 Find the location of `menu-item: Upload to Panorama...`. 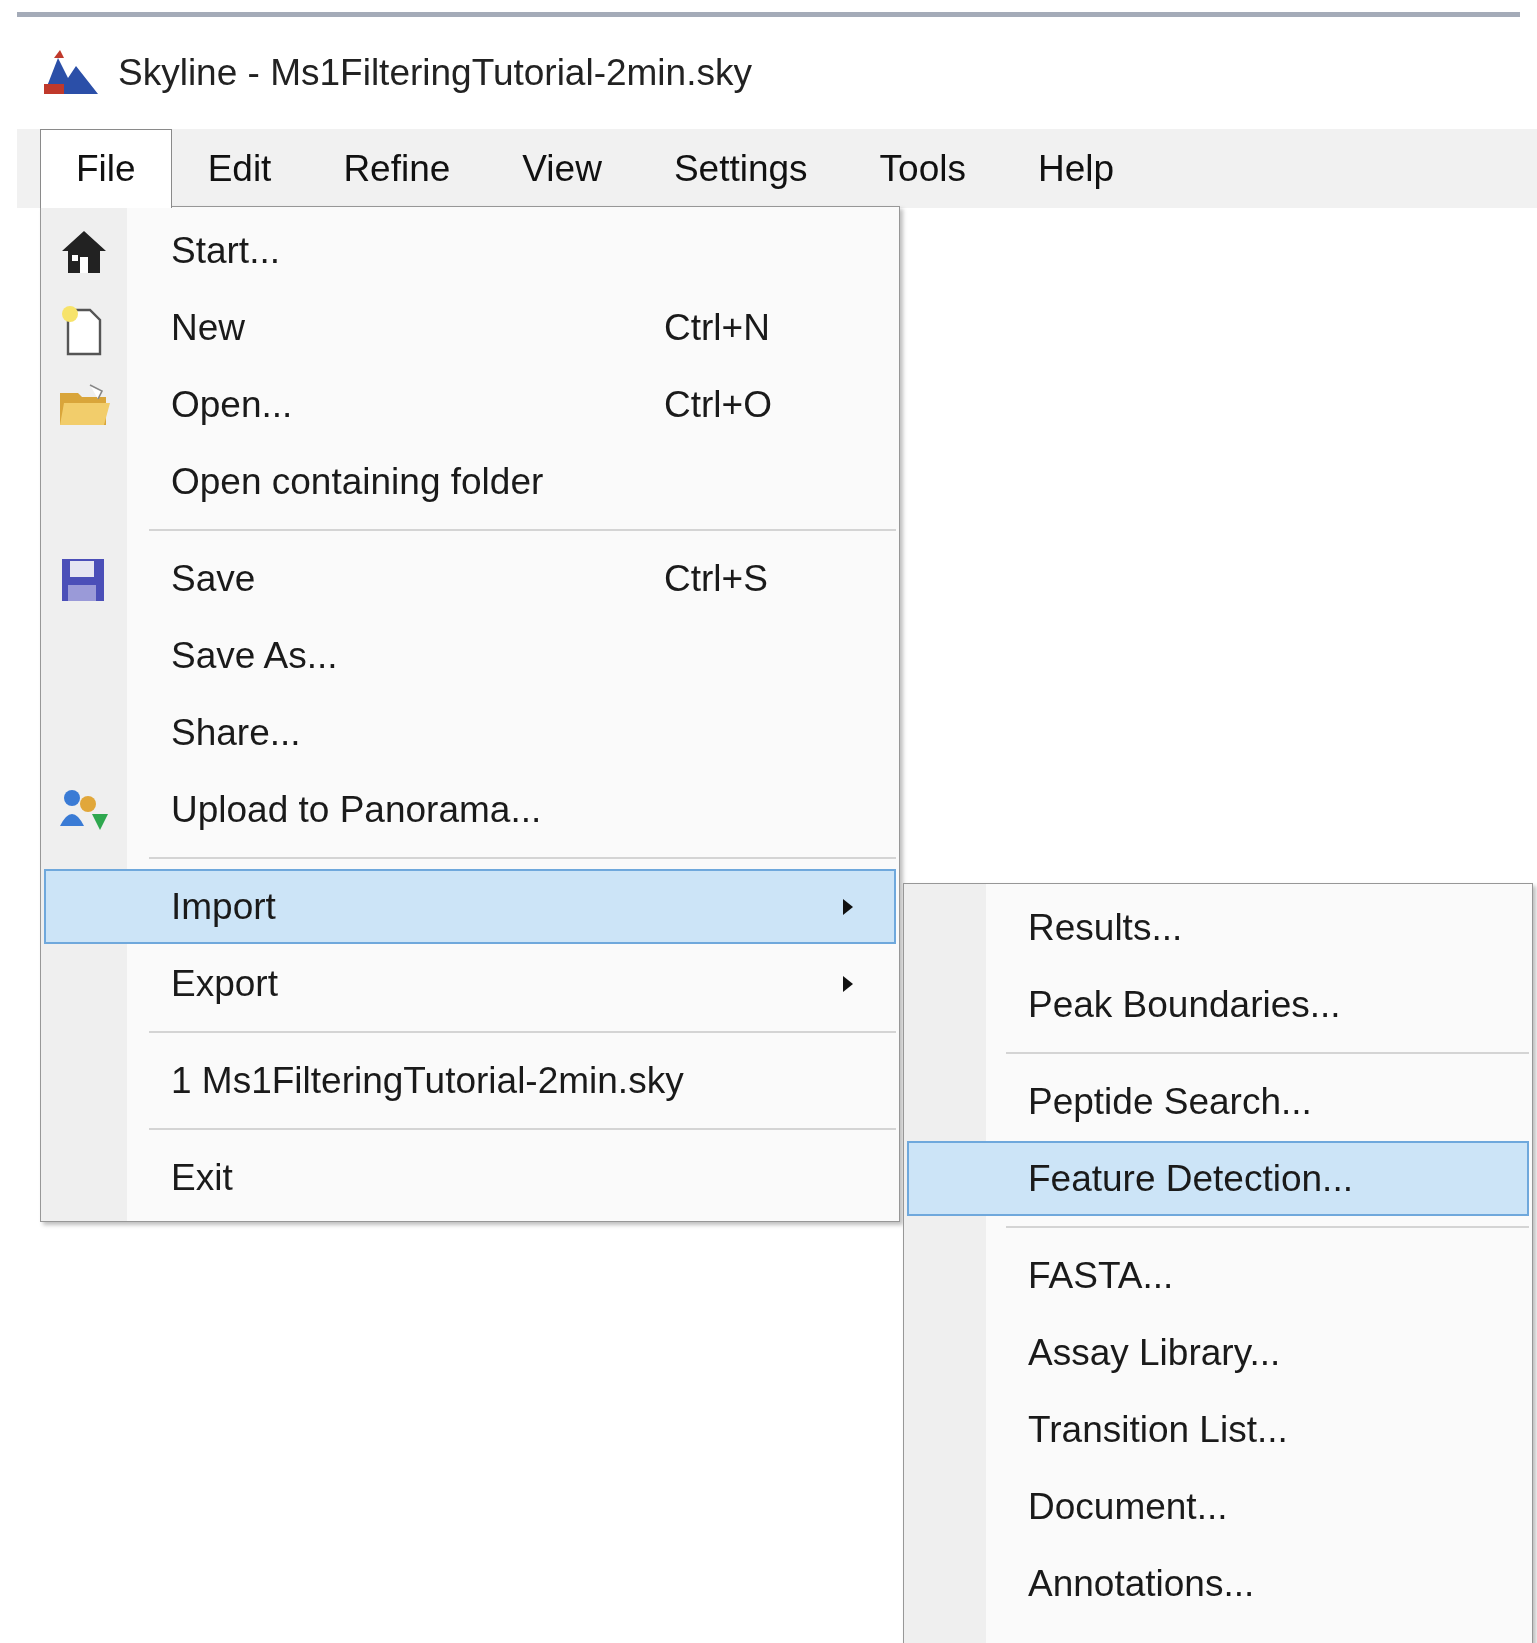

menu-item: Upload to Panorama... is located at coordinates (470, 809).